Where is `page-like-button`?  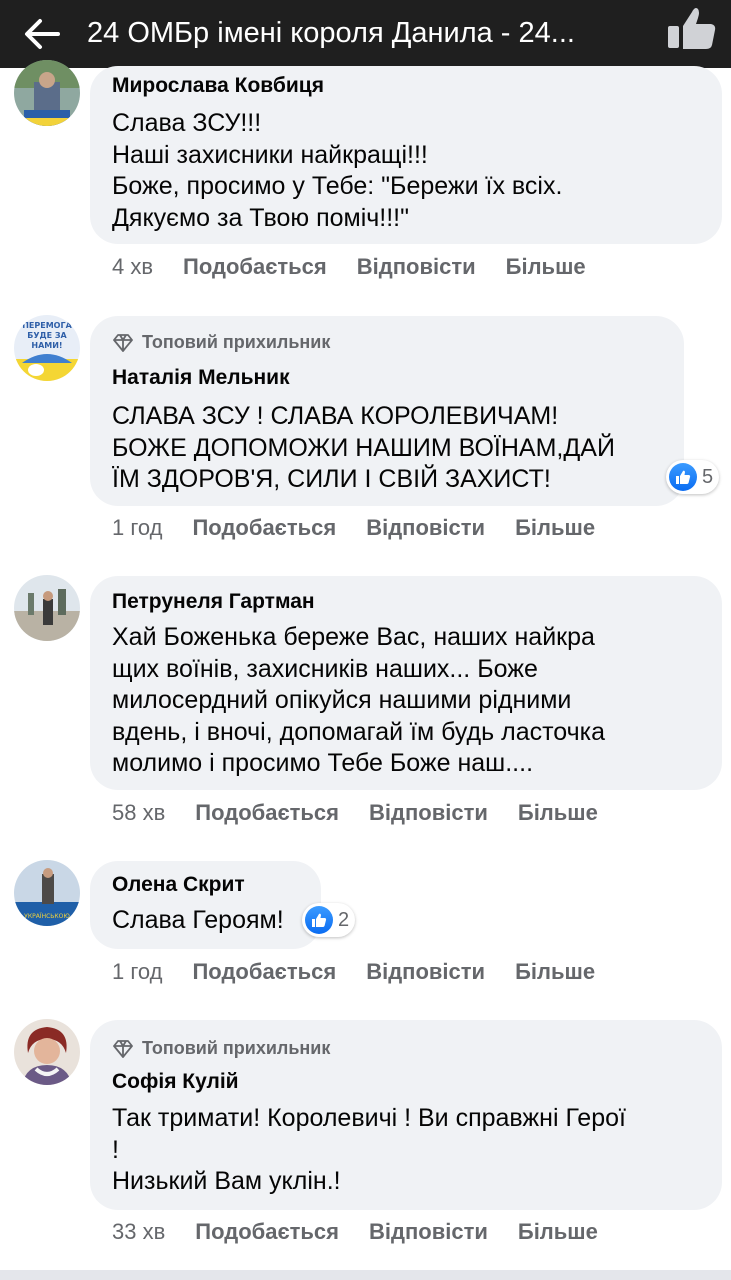
page-like-button is located at coordinates (692, 30).